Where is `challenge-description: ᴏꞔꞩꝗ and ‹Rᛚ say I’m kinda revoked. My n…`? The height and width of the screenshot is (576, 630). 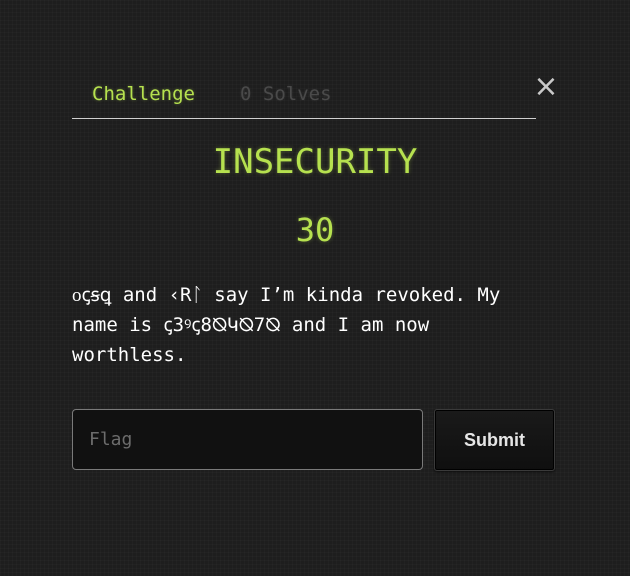 challenge-description: ᴏꞔꞩꝗ and ‹Rᛚ say I’m kinda revoked. My n… is located at coordinates (286, 325).